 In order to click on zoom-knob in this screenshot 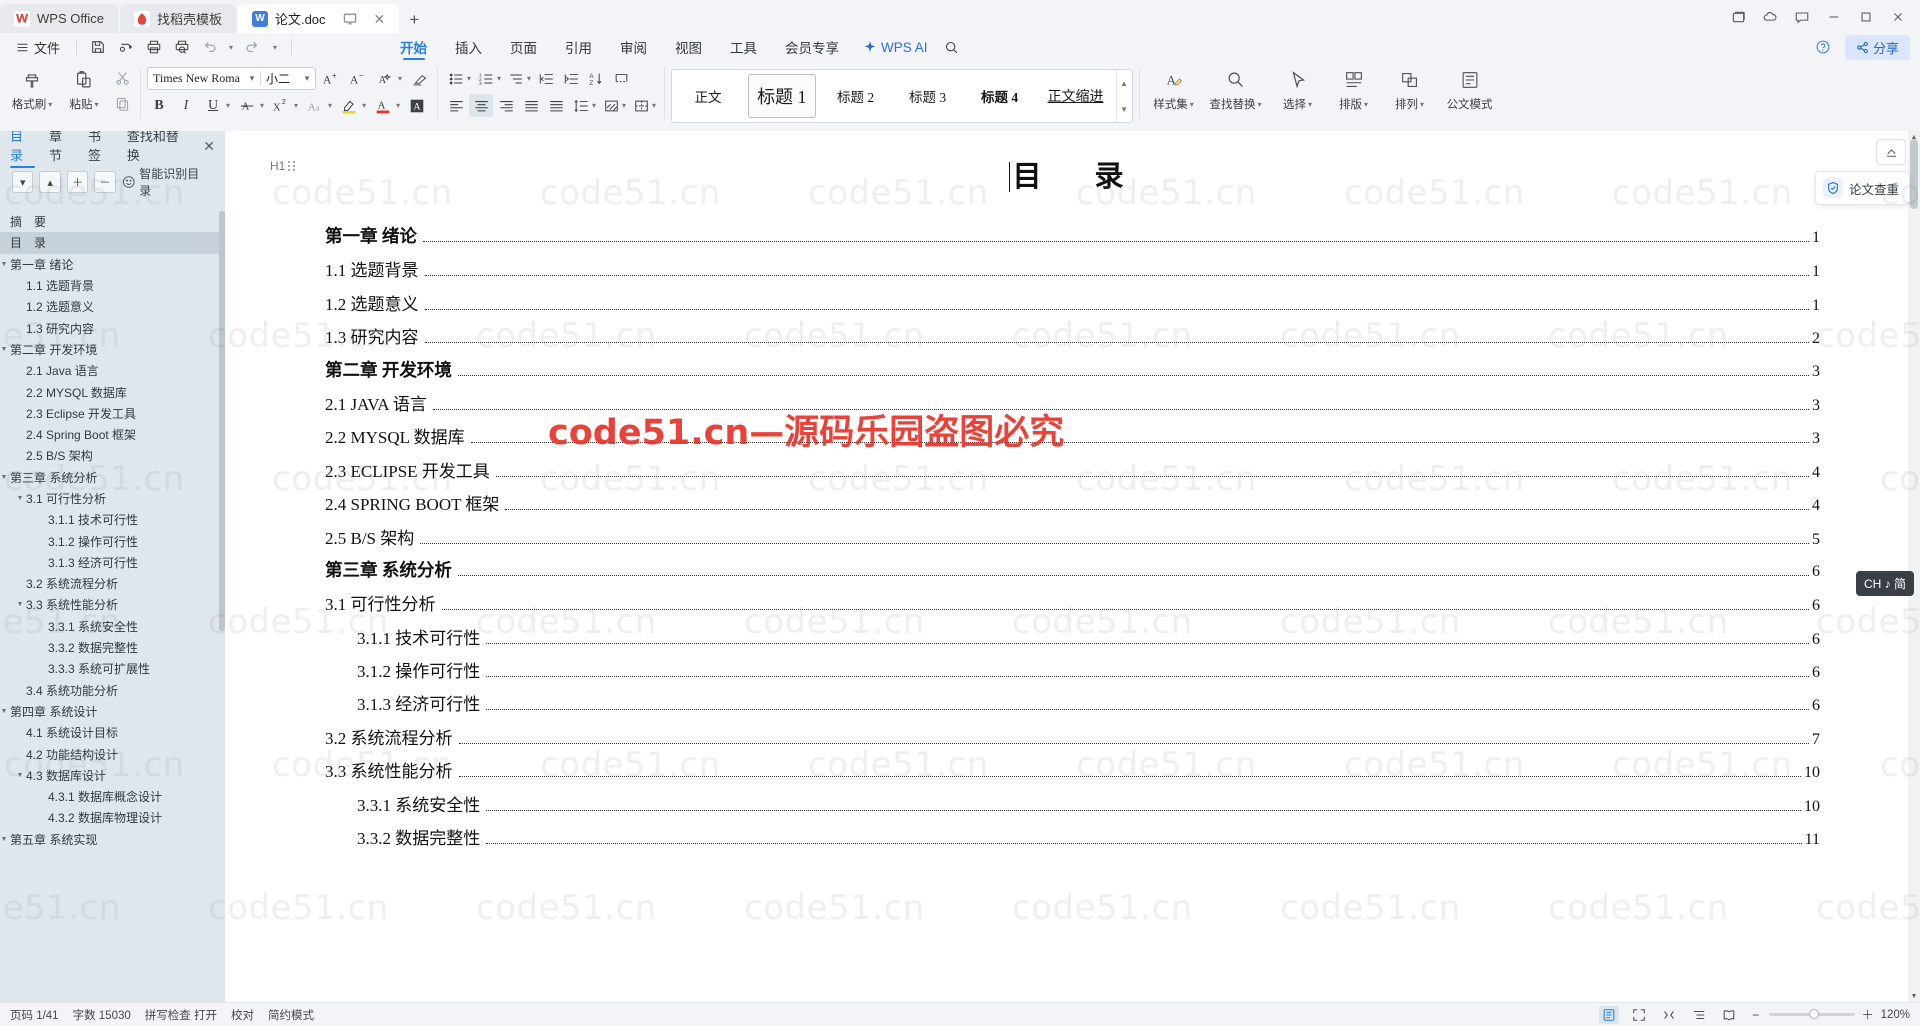, I will do `click(1813, 1014)`.